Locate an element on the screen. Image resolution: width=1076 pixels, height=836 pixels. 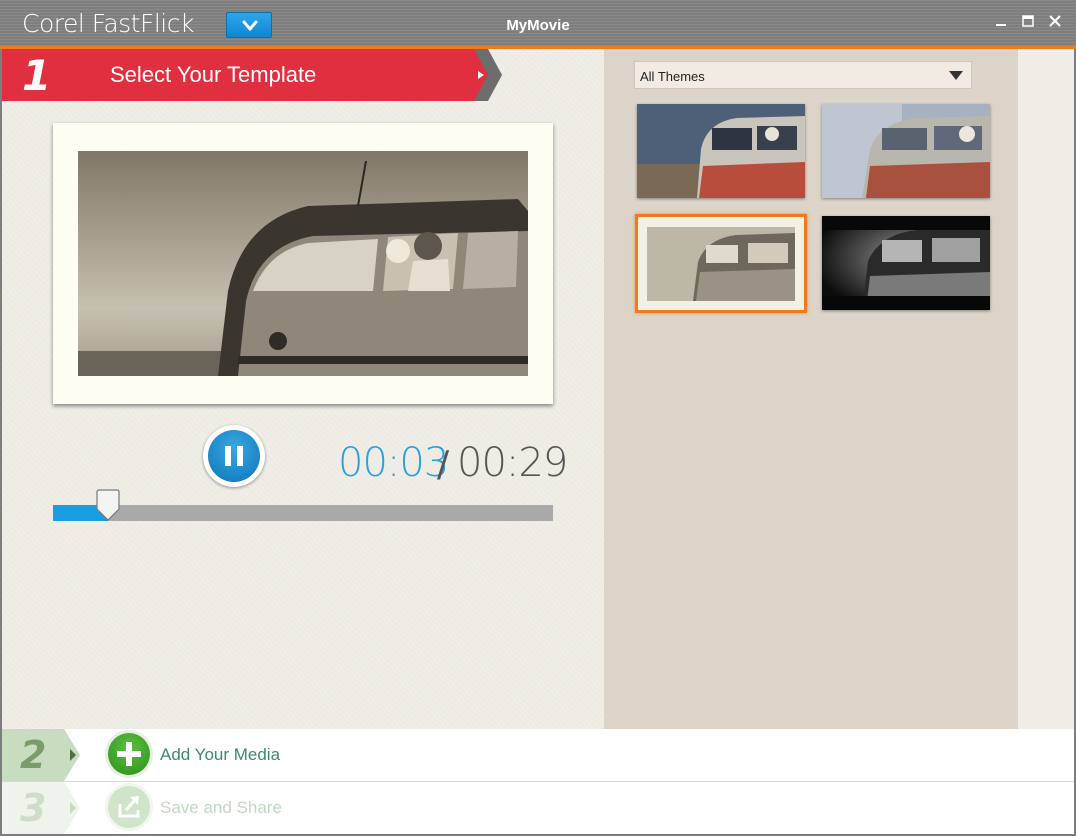
step3-number: 3 is located at coordinates (33, 808).